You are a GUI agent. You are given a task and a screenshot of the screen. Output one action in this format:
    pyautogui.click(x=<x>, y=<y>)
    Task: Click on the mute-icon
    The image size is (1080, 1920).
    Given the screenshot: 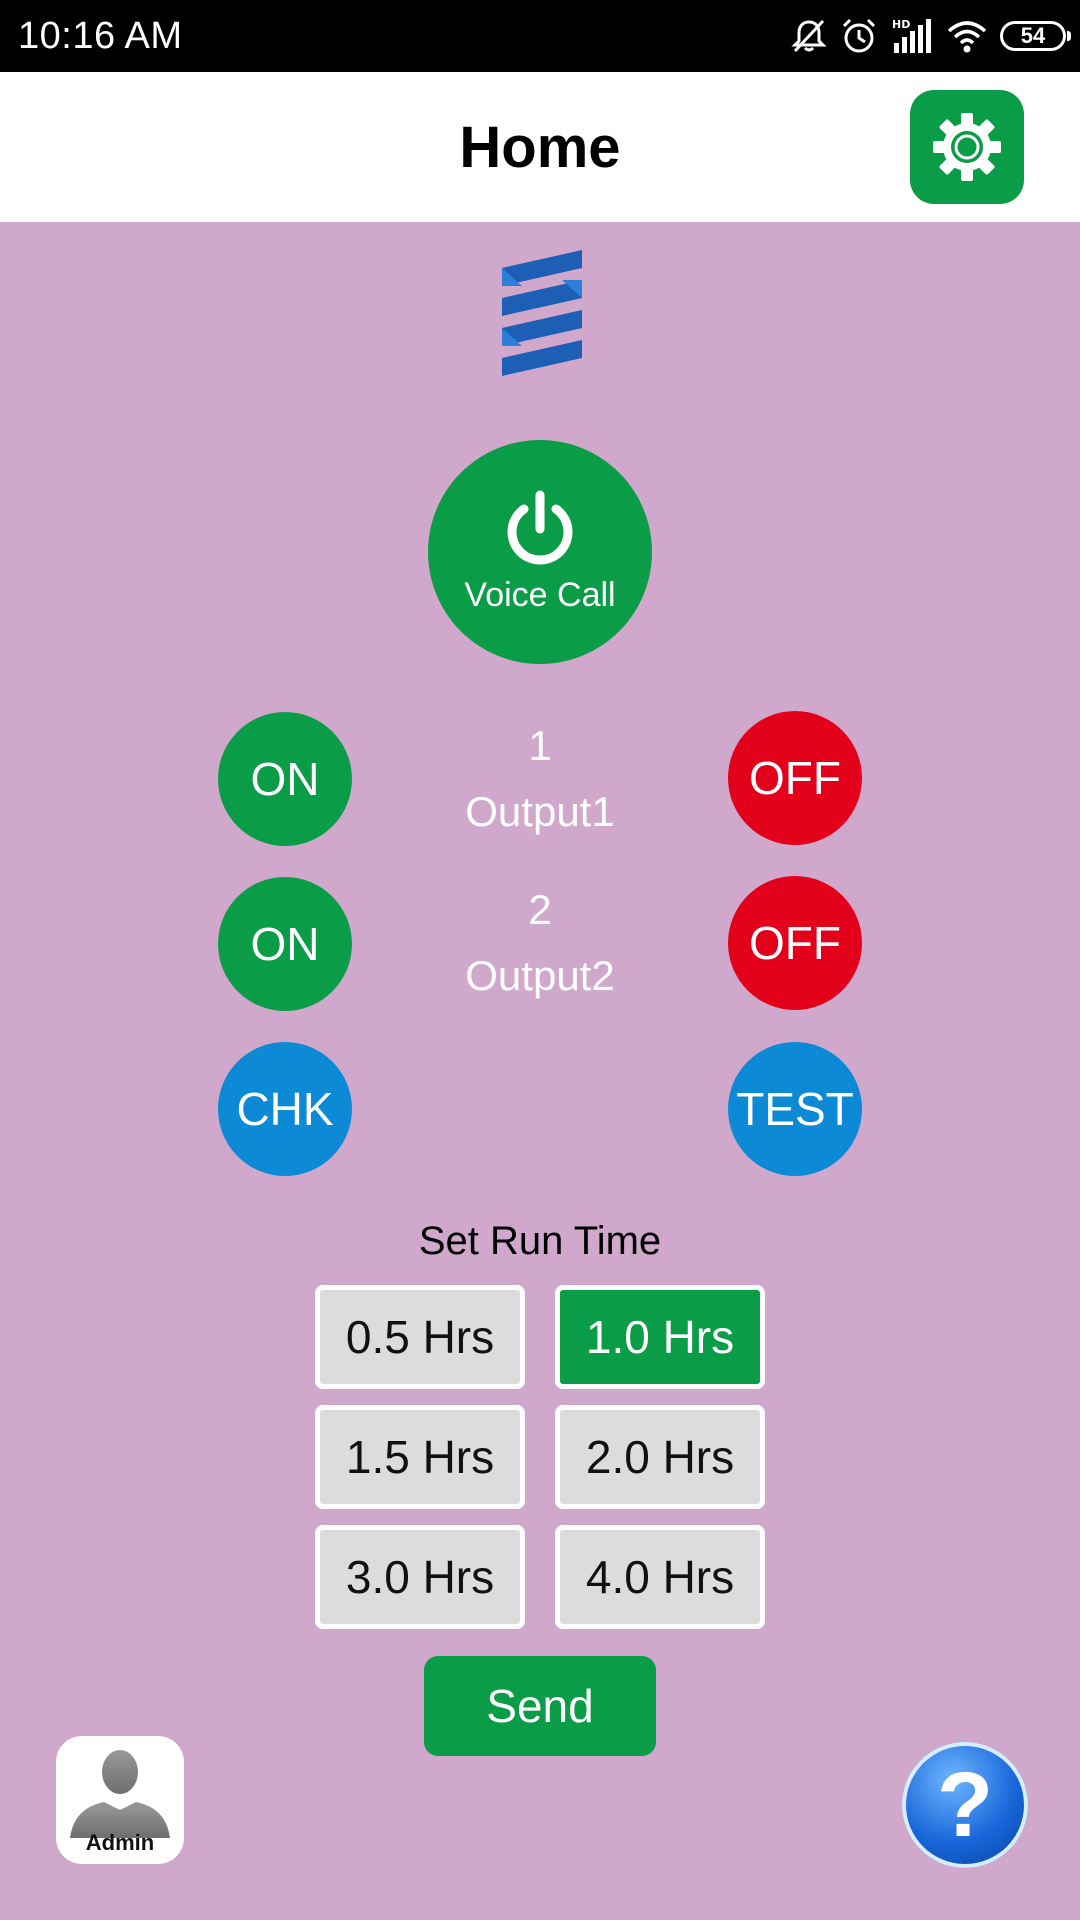 What is the action you would take?
    pyautogui.click(x=809, y=36)
    